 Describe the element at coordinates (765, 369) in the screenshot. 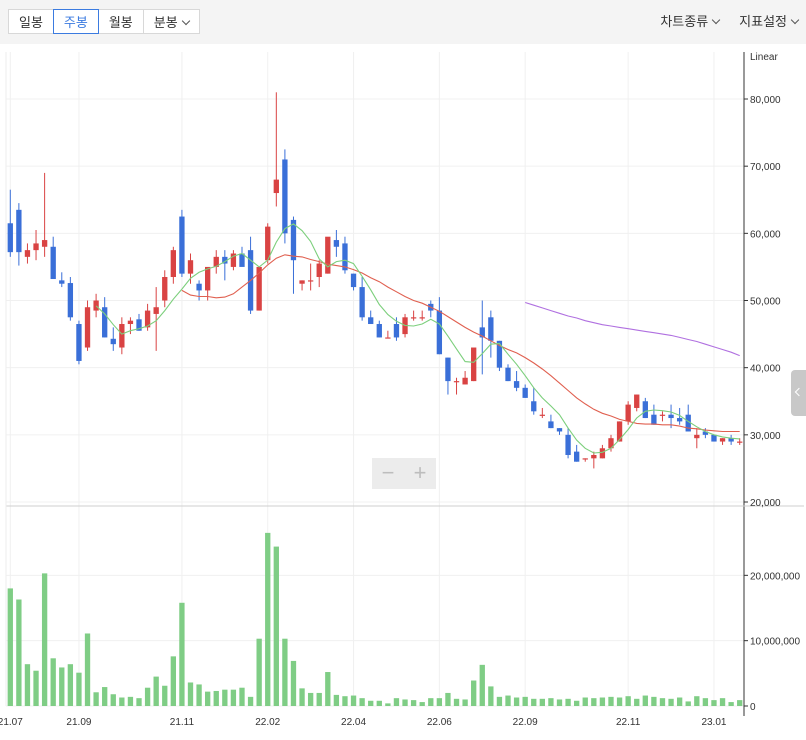

I see `price-tick-label: 40,000` at that location.